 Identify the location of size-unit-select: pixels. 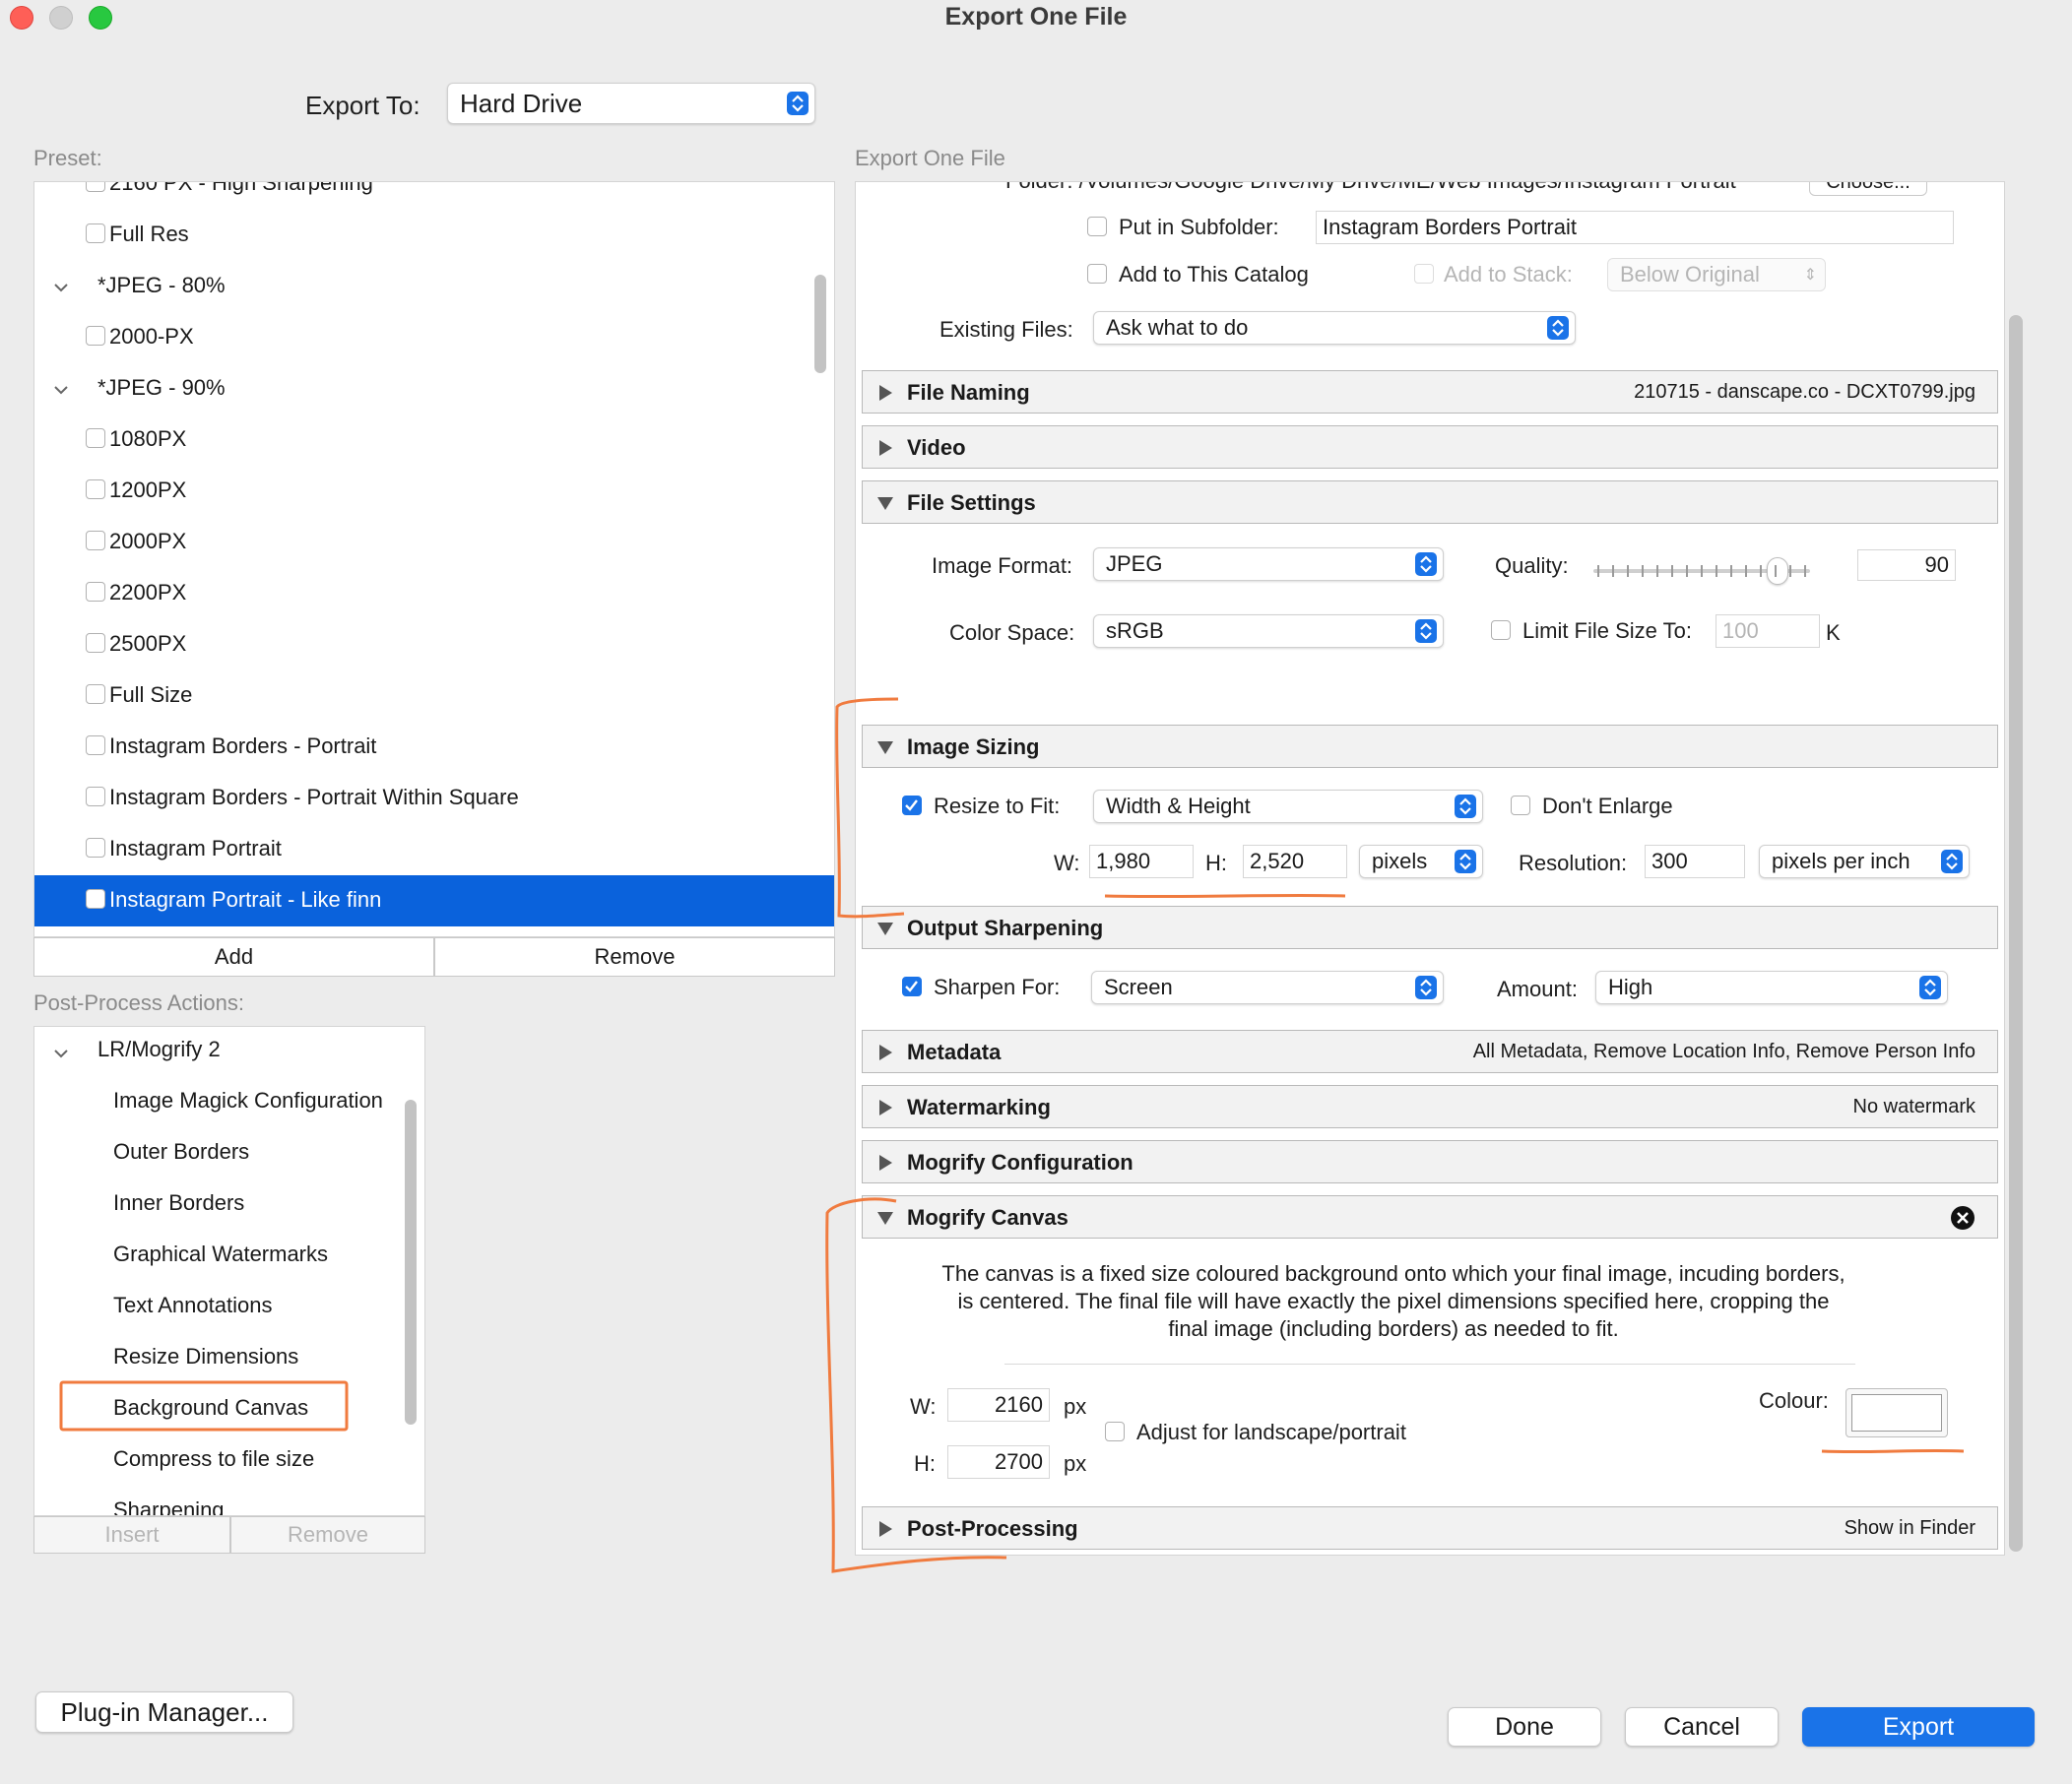
(1421, 861).